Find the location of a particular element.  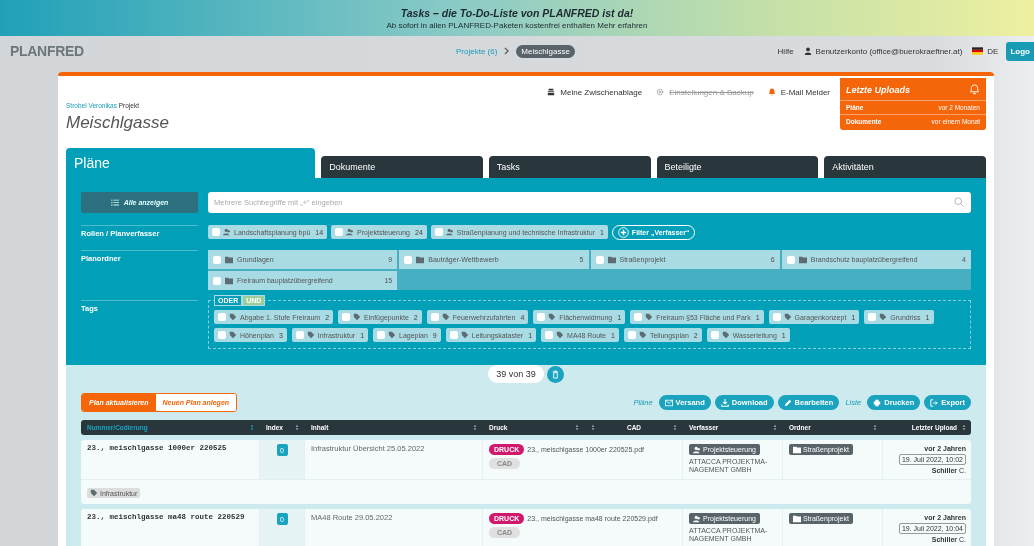

export-icon is located at coordinates (934, 402).